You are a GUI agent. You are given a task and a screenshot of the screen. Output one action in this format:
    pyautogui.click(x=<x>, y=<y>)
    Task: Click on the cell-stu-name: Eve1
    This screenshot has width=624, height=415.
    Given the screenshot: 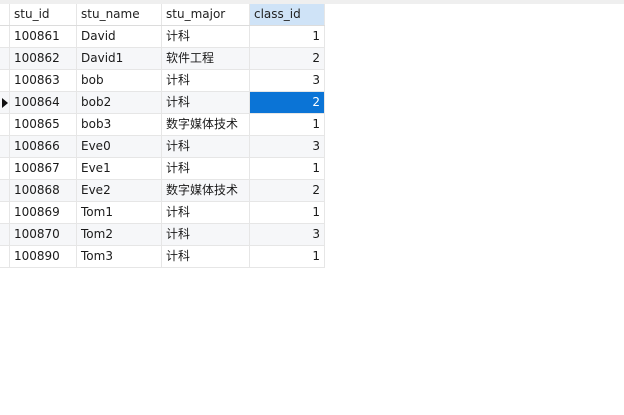 What is the action you would take?
    pyautogui.click(x=119, y=168)
    